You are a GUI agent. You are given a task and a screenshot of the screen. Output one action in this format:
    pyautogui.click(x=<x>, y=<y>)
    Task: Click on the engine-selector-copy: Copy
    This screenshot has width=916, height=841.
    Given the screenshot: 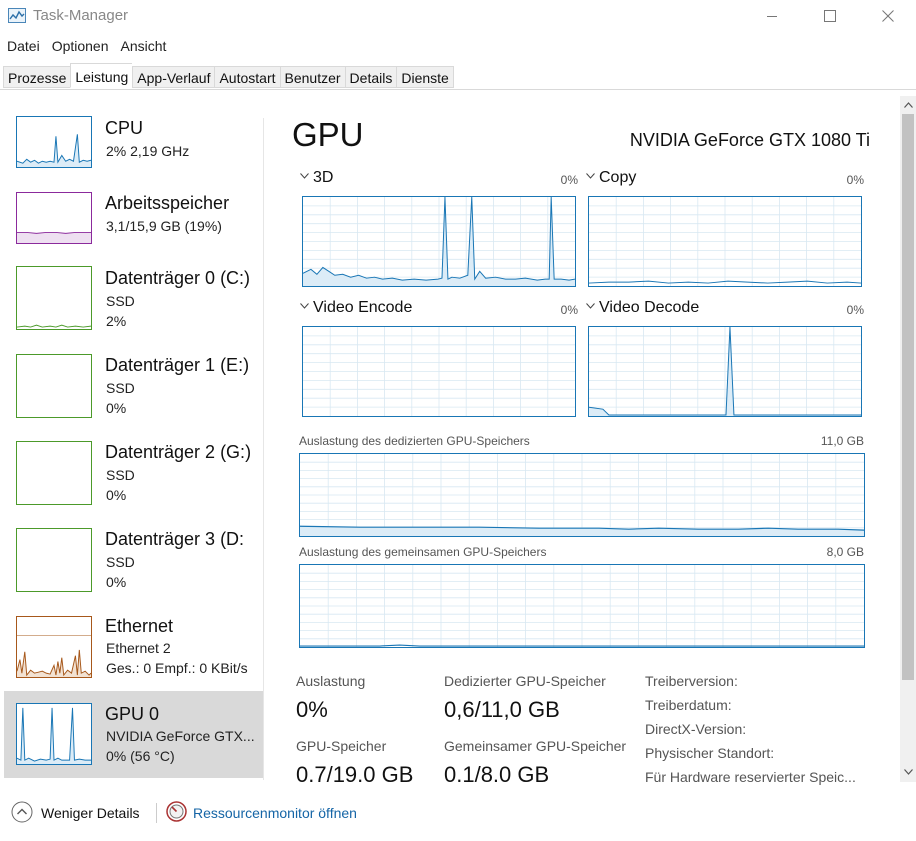 What is the action you would take?
    pyautogui.click(x=611, y=178)
    